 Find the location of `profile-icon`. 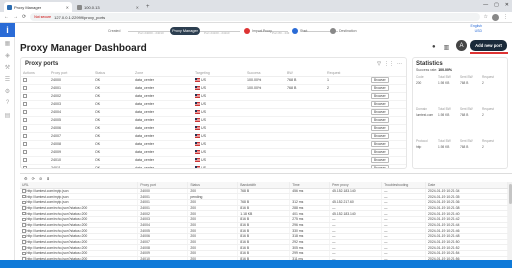

profile-icon is located at coordinates (495, 17).